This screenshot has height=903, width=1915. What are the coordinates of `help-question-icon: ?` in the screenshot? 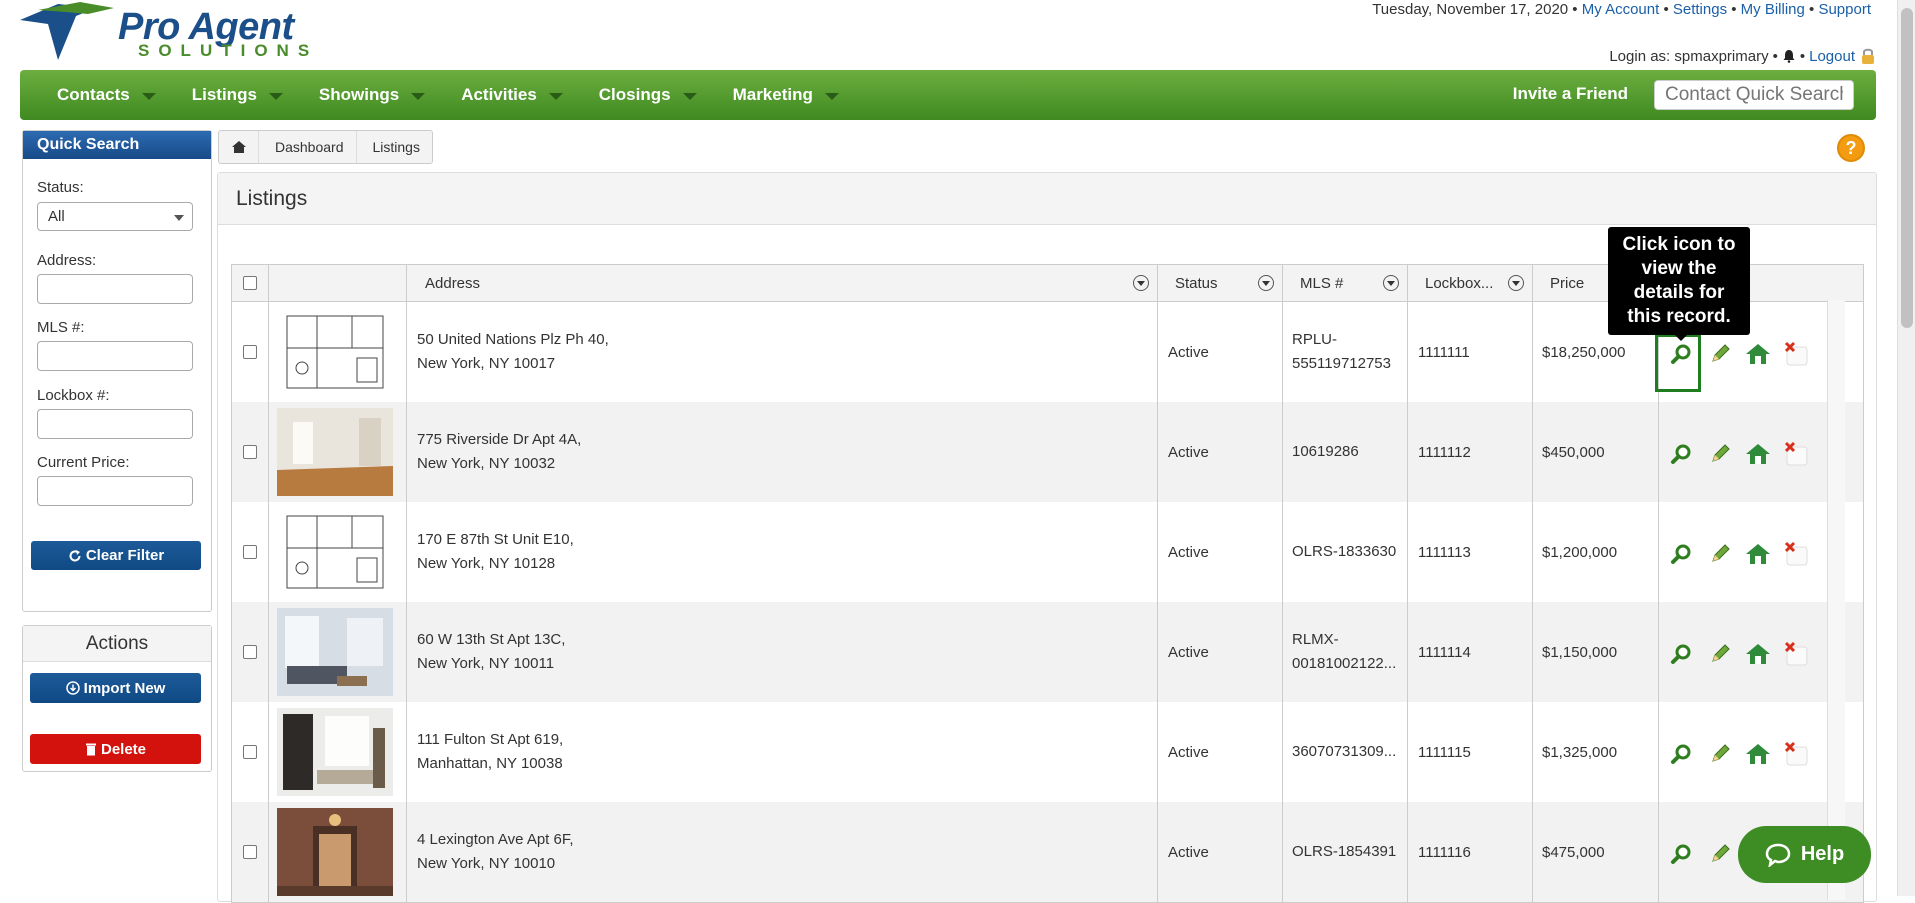 It's located at (1851, 148).